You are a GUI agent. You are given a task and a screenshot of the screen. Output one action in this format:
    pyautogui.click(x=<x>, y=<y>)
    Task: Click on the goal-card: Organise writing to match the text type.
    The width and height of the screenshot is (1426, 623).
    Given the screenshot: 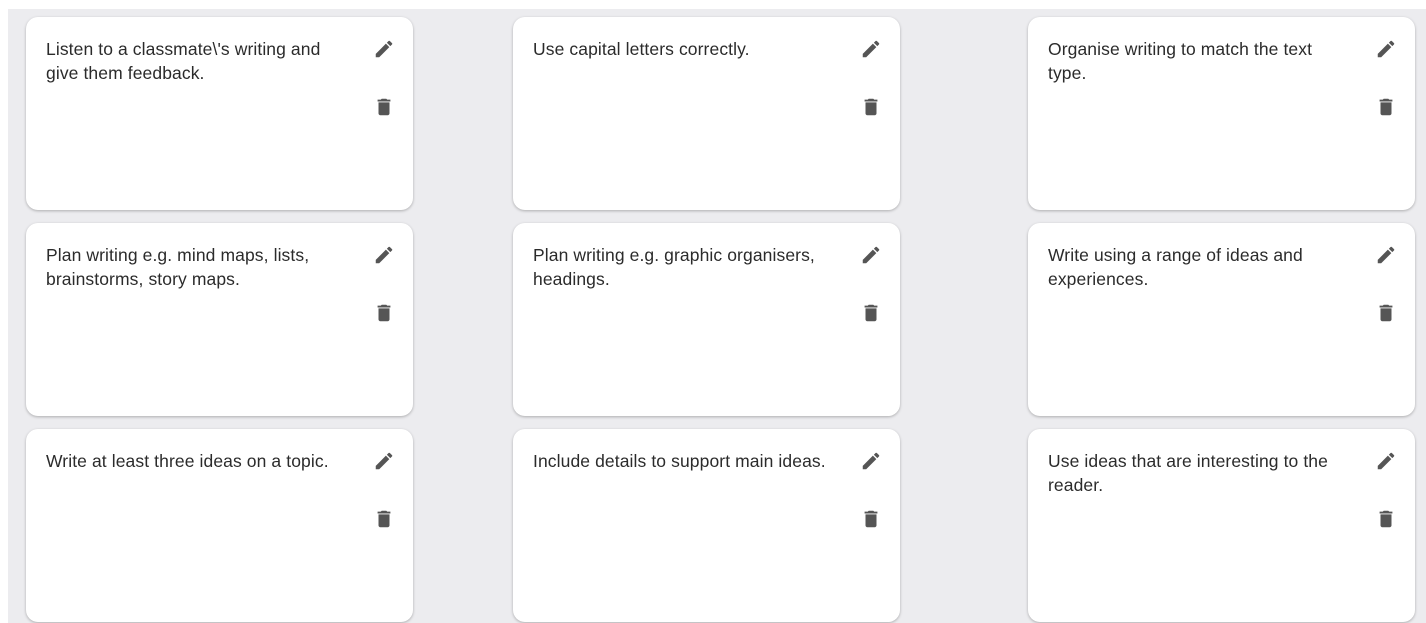 What is the action you would take?
    pyautogui.click(x=1221, y=113)
    